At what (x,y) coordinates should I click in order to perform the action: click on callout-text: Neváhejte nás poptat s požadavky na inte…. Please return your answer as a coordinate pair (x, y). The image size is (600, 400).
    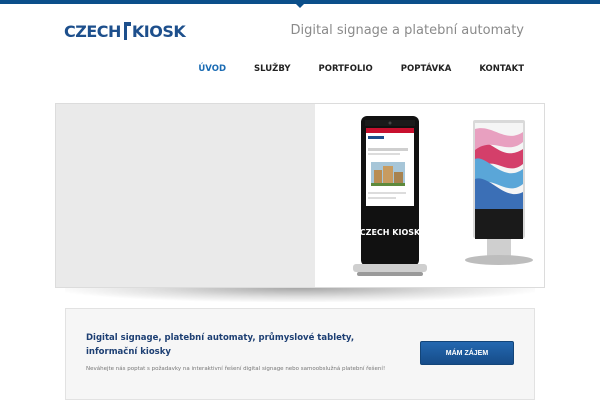
    Looking at the image, I should click on (236, 369).